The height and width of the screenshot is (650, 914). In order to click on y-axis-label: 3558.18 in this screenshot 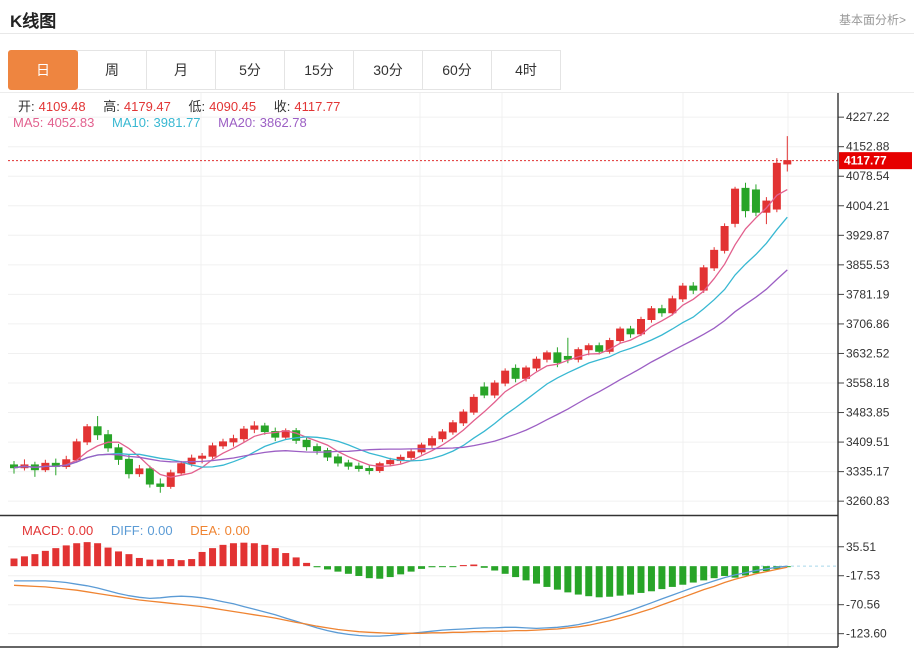, I will do `click(868, 383)`.